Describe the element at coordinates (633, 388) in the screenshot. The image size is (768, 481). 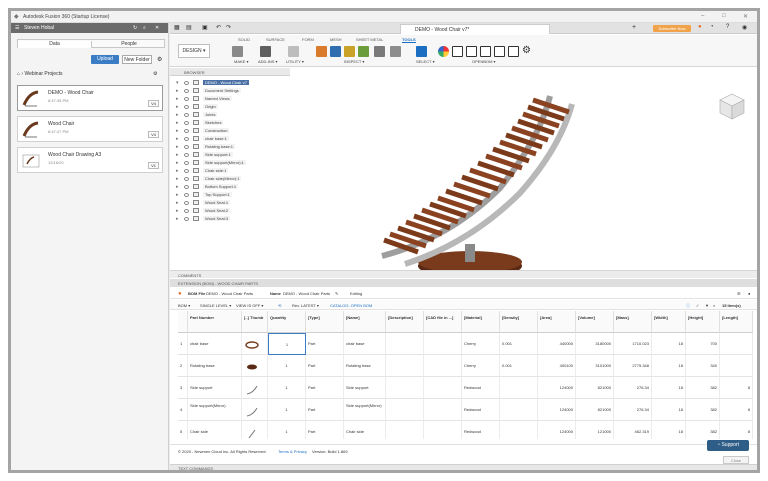
I see `table-cell: 276.34` at that location.